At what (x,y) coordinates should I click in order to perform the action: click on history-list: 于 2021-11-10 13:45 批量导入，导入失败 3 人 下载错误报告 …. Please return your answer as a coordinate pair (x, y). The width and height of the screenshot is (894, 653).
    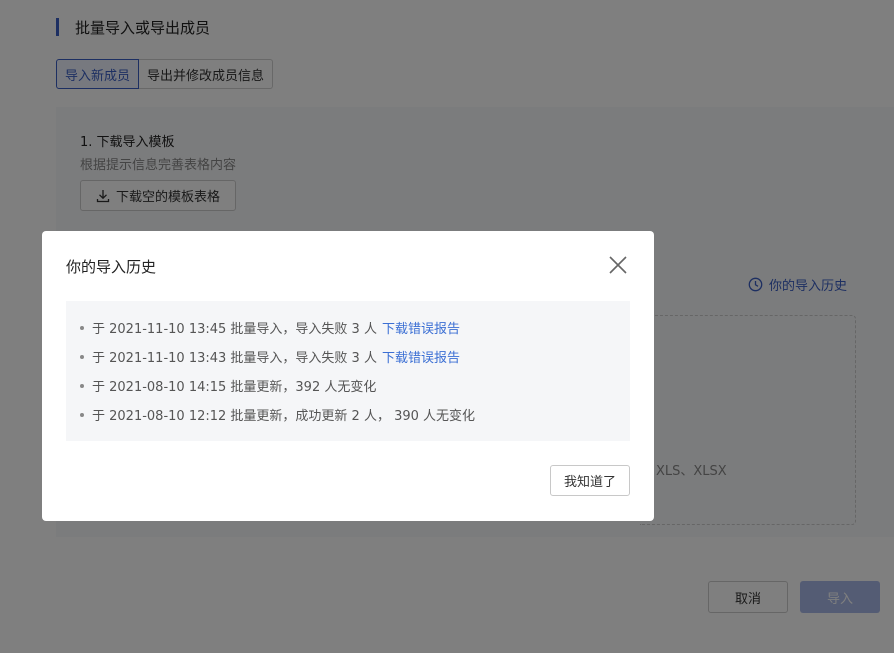
    Looking at the image, I should click on (348, 371).